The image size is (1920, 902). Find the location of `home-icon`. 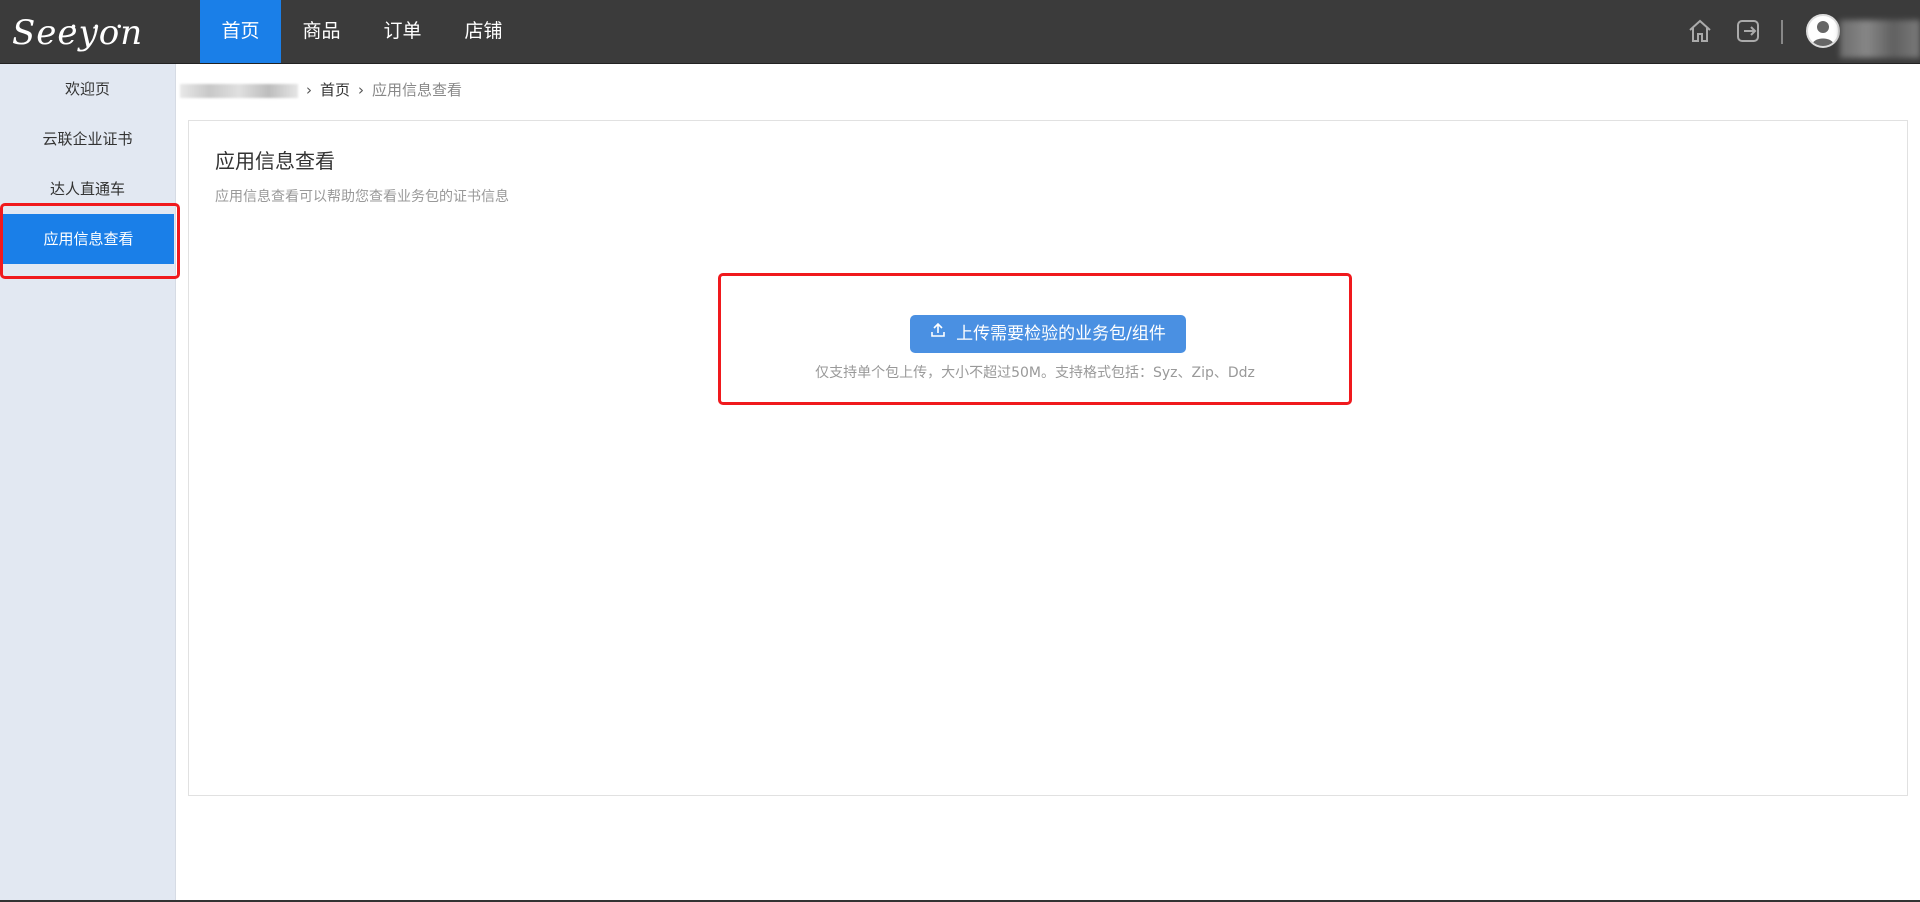

home-icon is located at coordinates (1700, 31).